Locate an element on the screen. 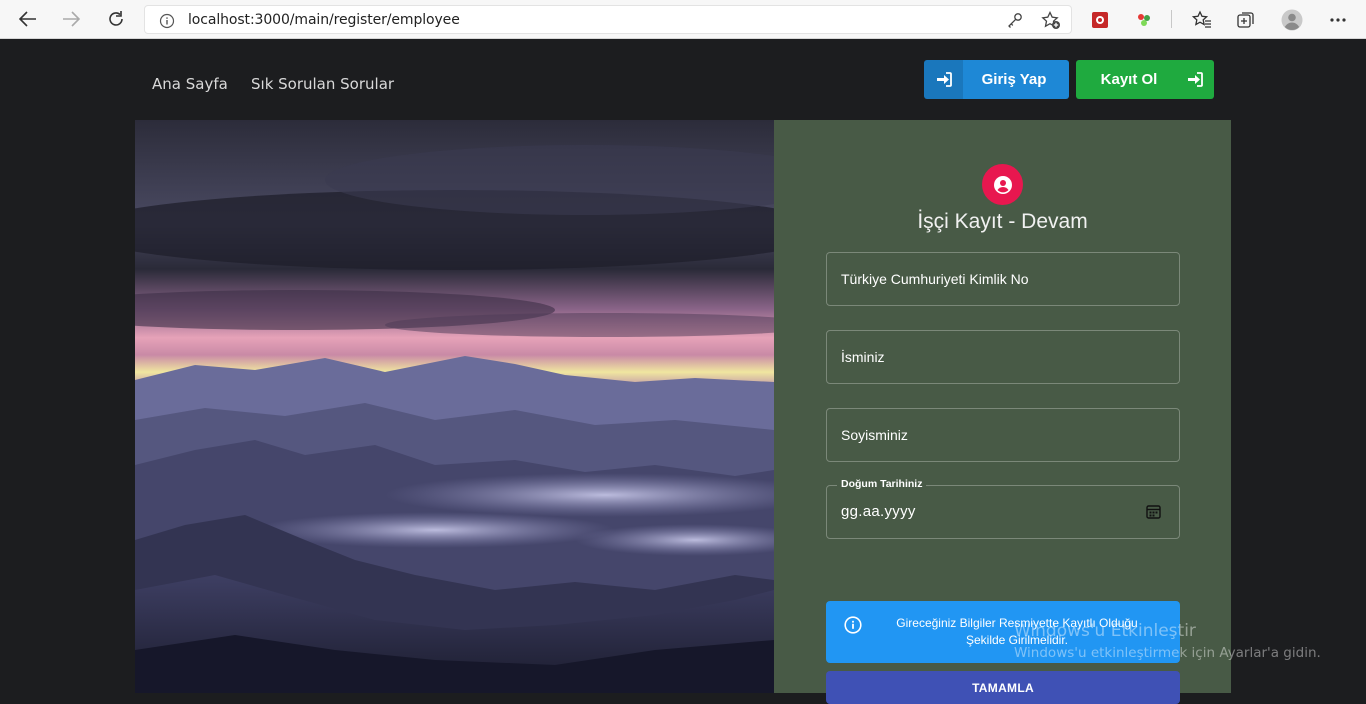 This screenshot has width=1366, height=704. profile-icon is located at coordinates (1292, 20).